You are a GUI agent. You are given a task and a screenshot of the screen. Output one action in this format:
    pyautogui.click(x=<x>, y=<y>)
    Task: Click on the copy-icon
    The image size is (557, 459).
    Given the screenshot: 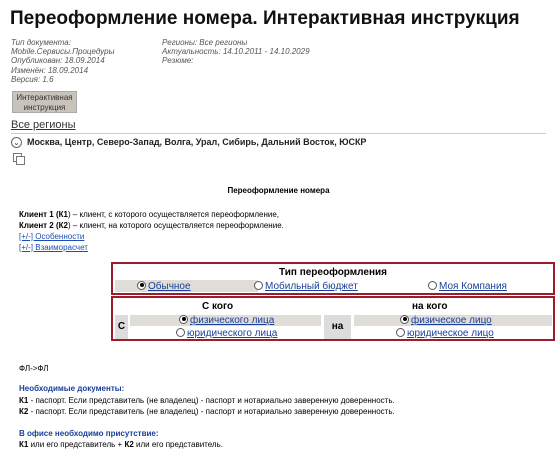 What is the action you would take?
    pyautogui.click(x=19, y=159)
    